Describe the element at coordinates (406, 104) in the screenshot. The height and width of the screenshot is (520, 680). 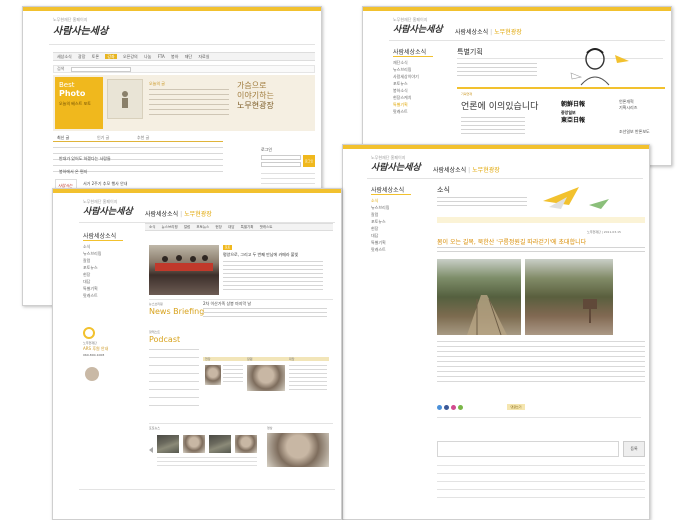
I see `sidenav-item-active: 특별기획` at that location.